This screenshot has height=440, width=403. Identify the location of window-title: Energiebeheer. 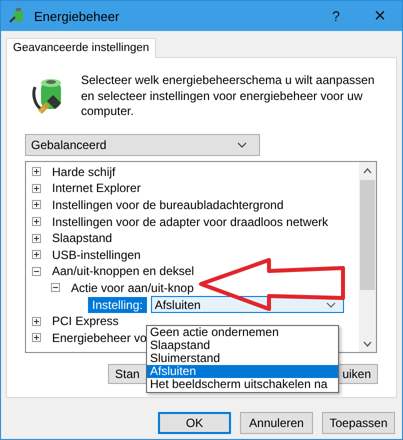
(77, 16).